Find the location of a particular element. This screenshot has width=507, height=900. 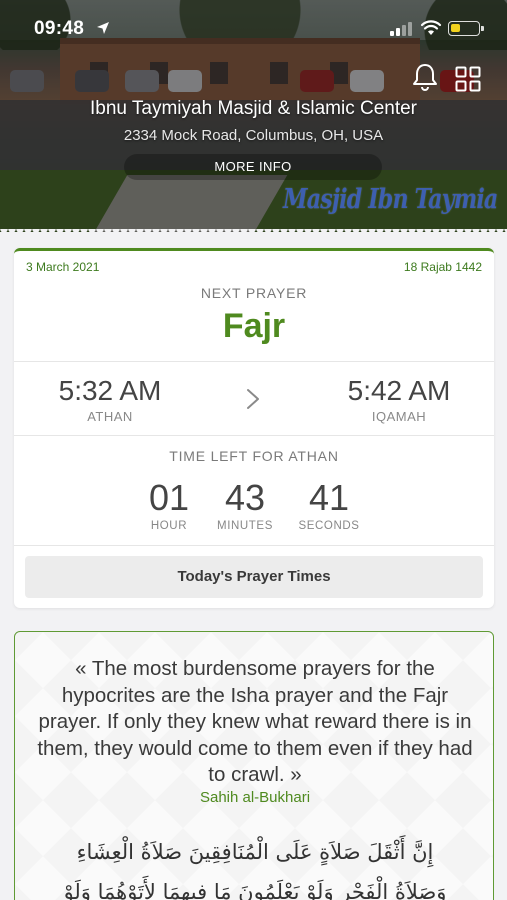

grid-icon is located at coordinates (468, 79).